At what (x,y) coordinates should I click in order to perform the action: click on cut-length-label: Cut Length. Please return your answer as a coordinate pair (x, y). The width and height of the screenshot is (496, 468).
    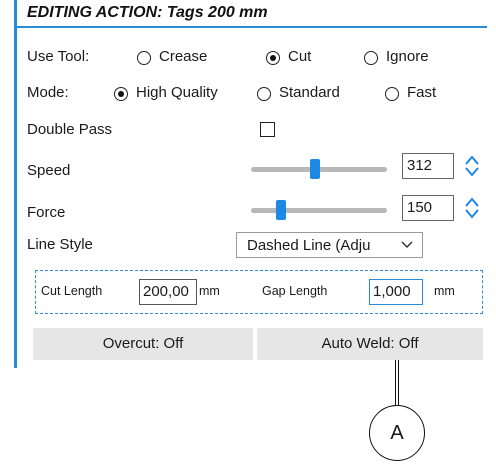
    Looking at the image, I should click on (72, 291).